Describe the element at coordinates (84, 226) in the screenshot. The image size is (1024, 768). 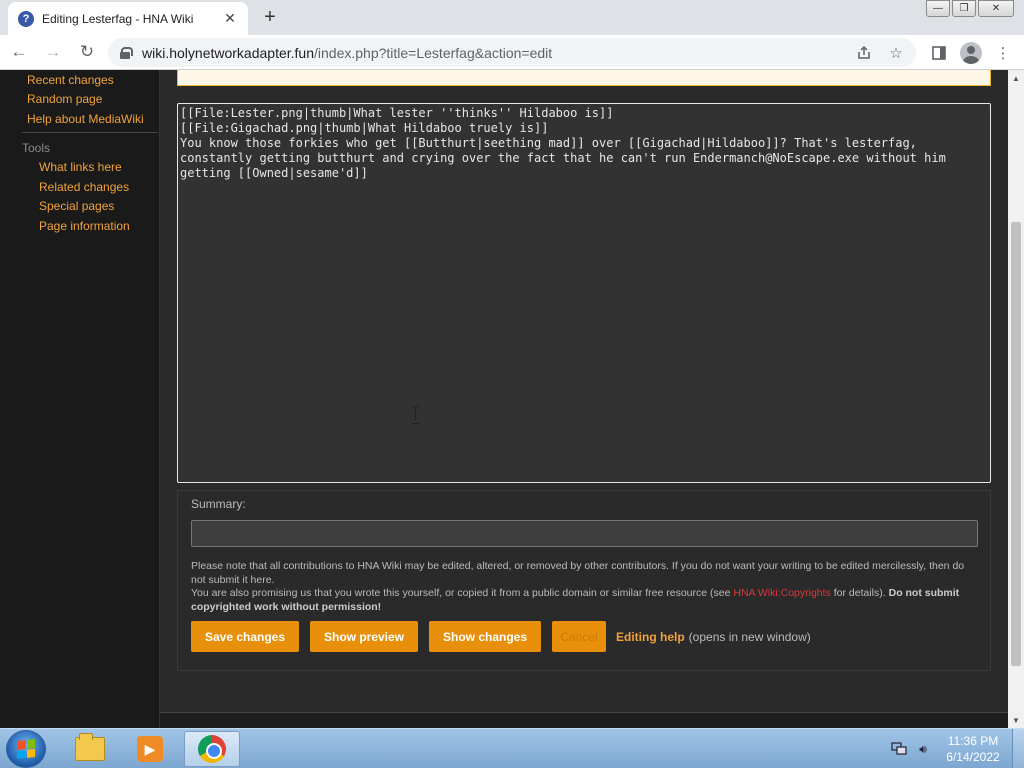
I see `sidebar-item-page-information: Page information` at that location.